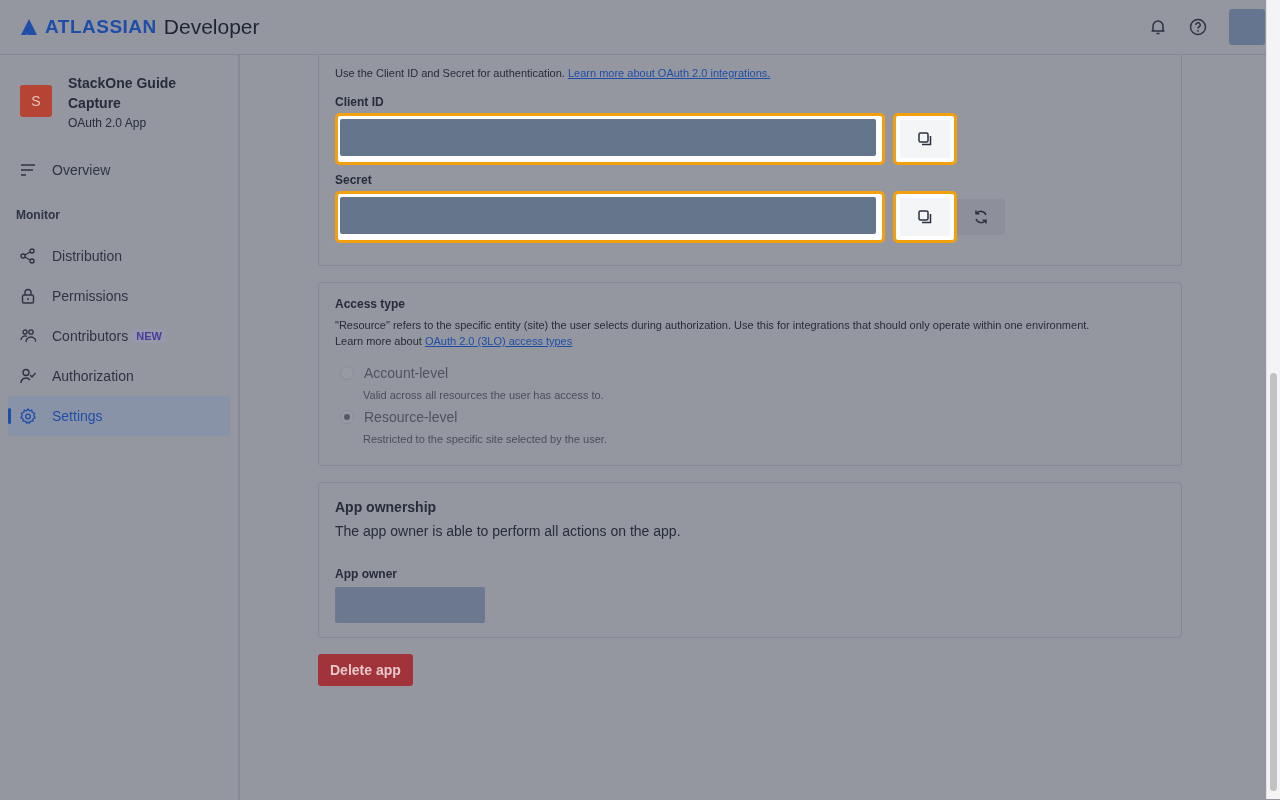 Image resolution: width=1280 pixels, height=800 pixels. I want to click on scrollbar-thumb, so click(1273, 582).